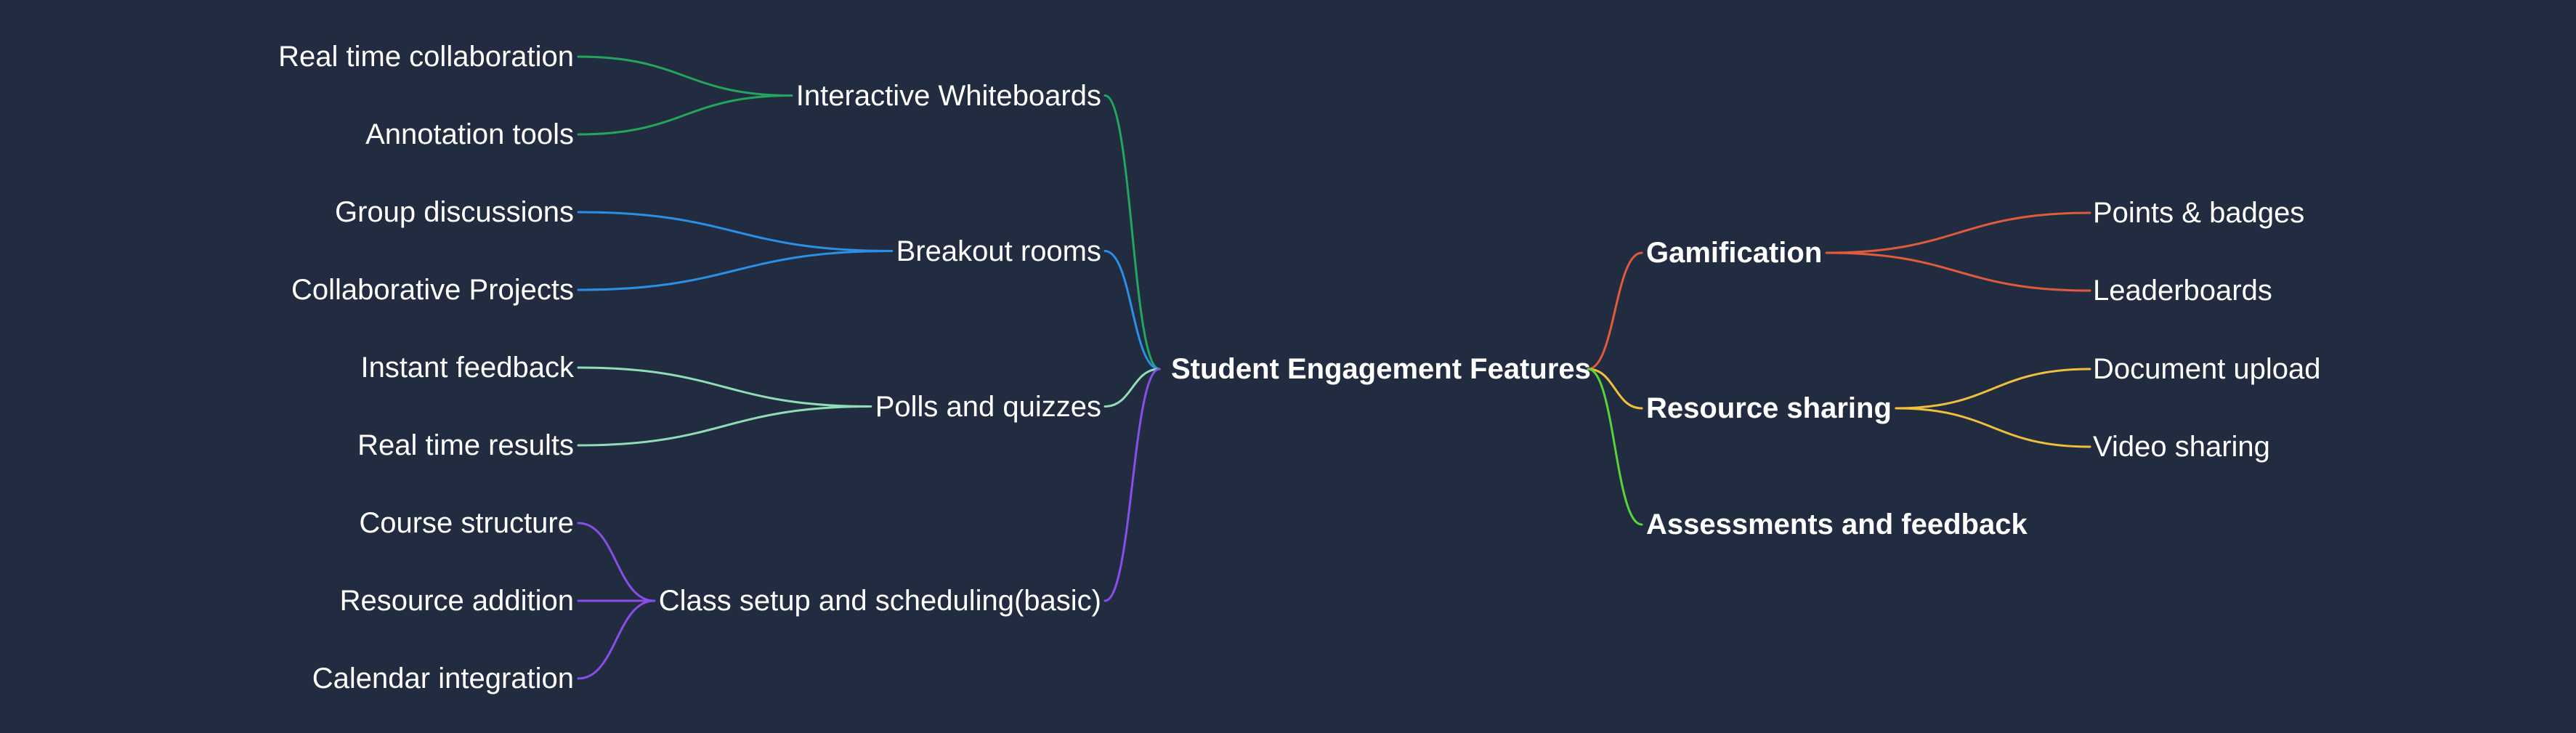 Image resolution: width=2576 pixels, height=733 pixels. I want to click on branch-node: Class setup and scheduling(basic), so click(879, 601).